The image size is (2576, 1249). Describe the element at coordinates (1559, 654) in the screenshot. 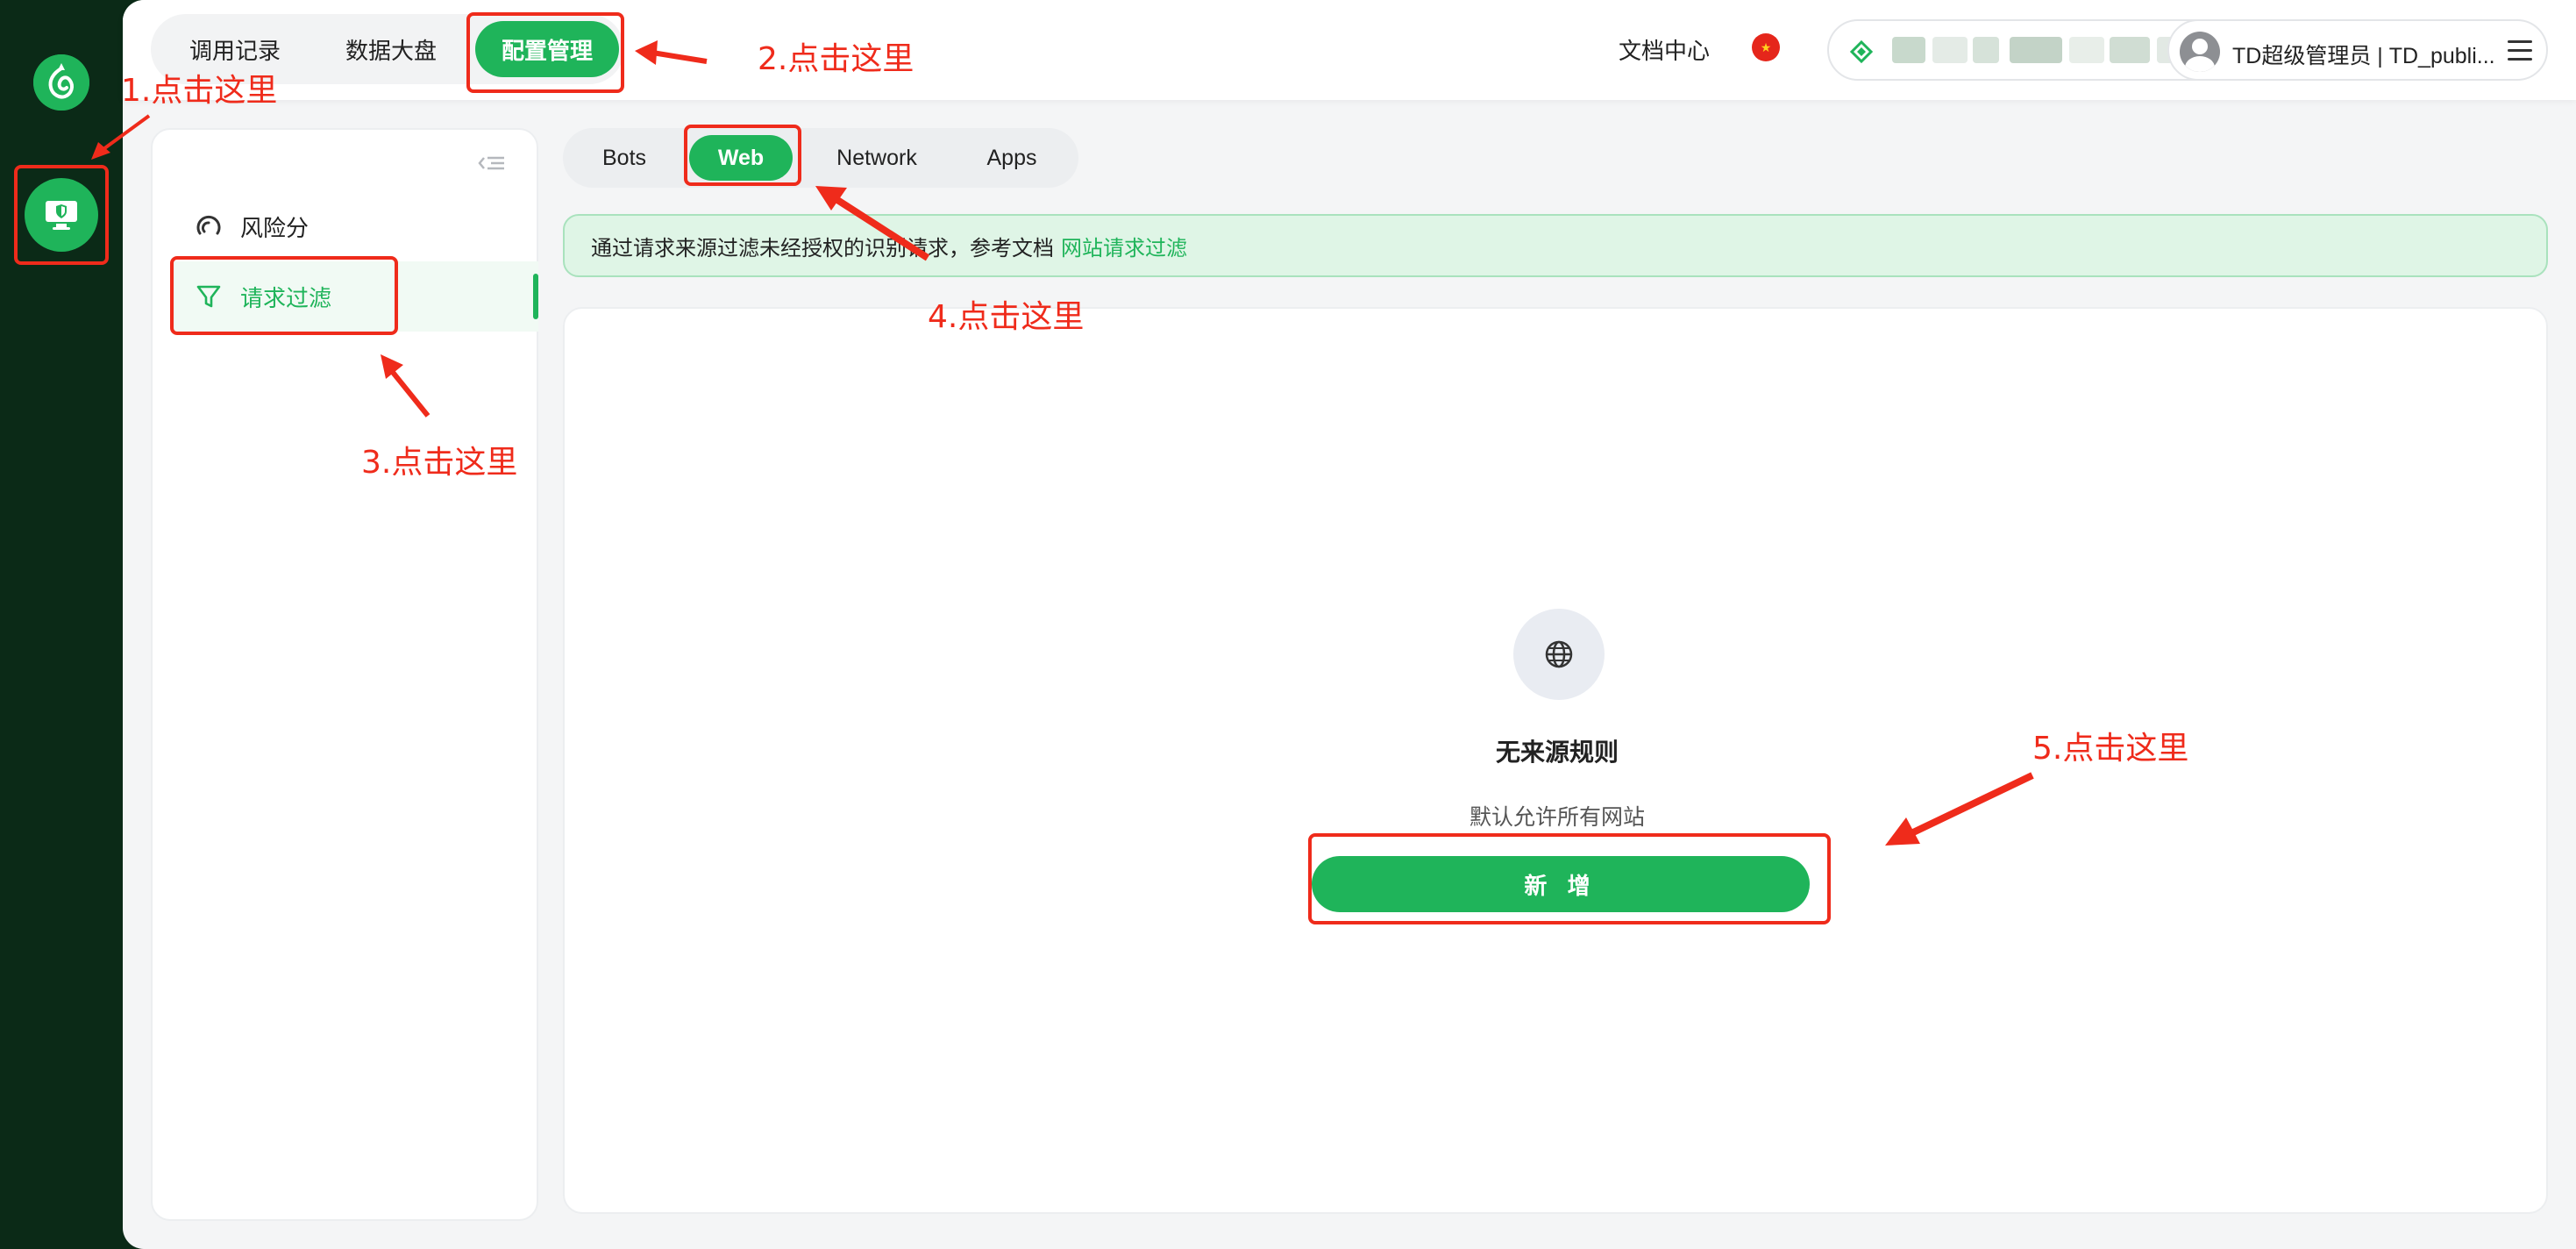

I see `globe-icon` at that location.